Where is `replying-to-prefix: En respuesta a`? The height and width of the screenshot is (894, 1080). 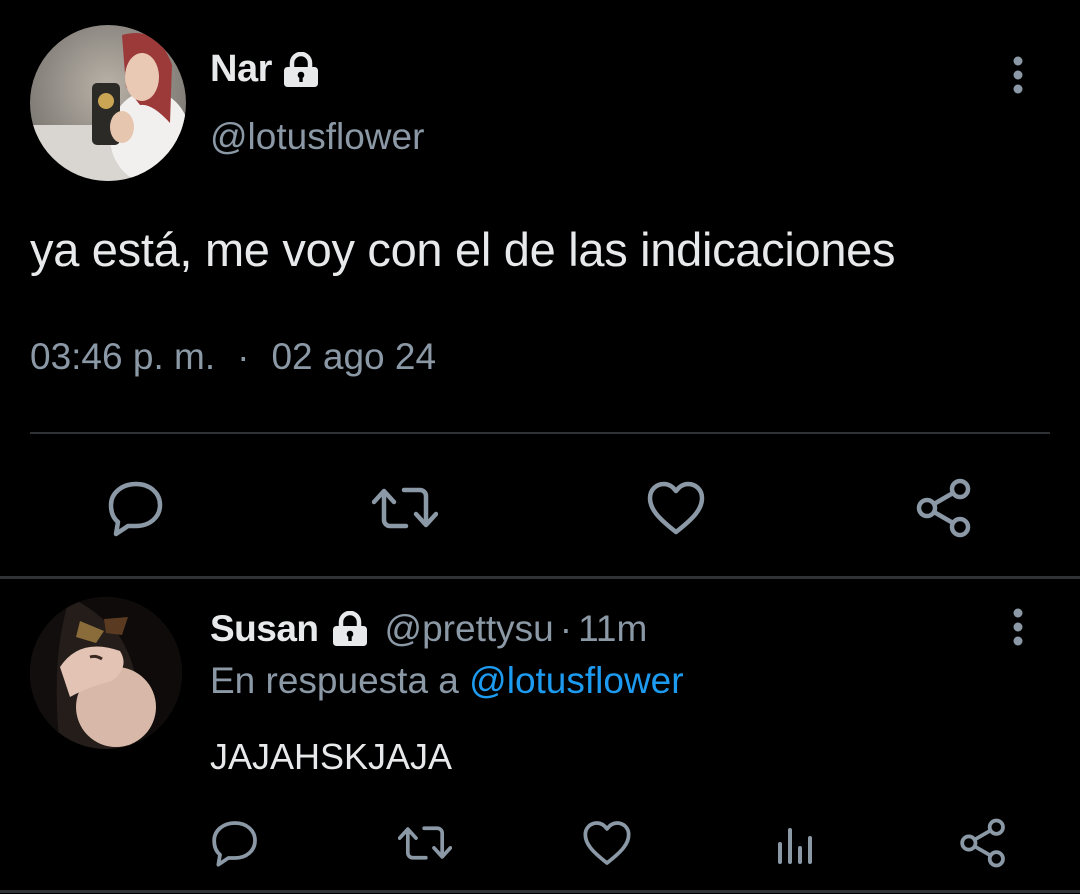 replying-to-prefix: En respuesta a is located at coordinates (334, 680).